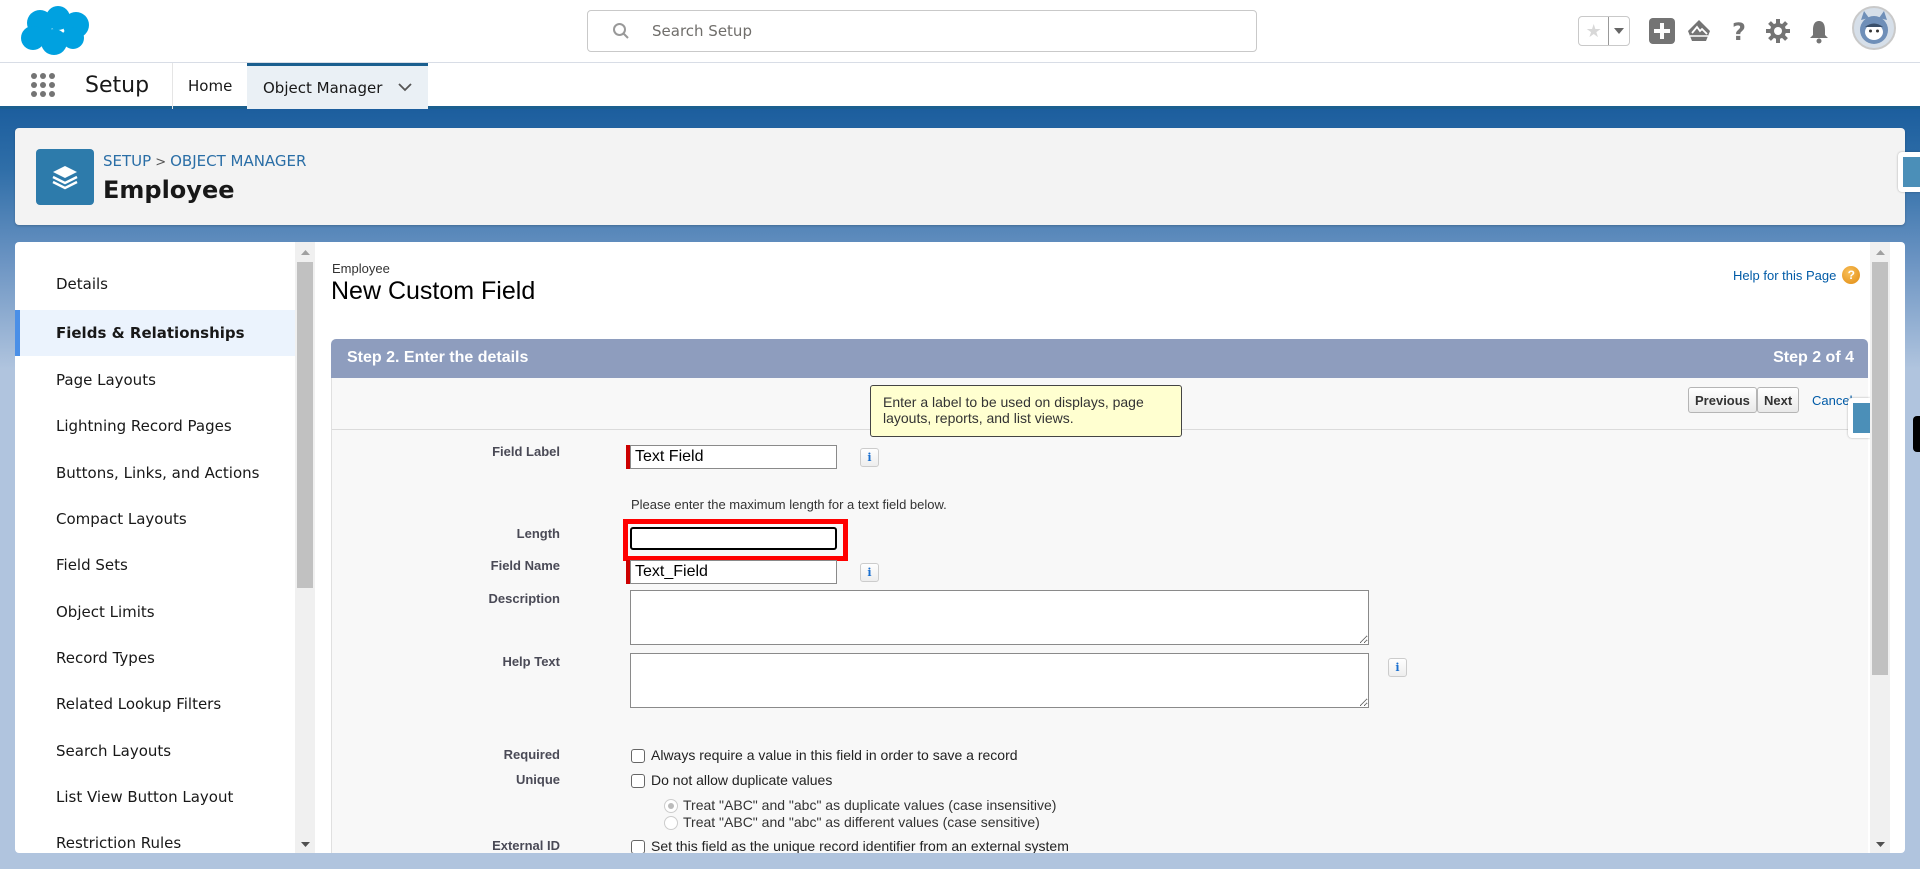 The height and width of the screenshot is (869, 1920). What do you see at coordinates (127, 161) in the screenshot?
I see `breadcrumb-setup: SETUP` at bounding box center [127, 161].